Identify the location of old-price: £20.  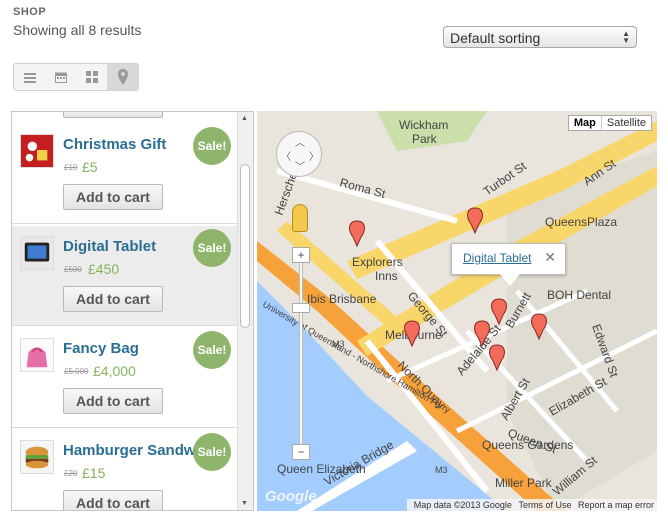
(71, 473).